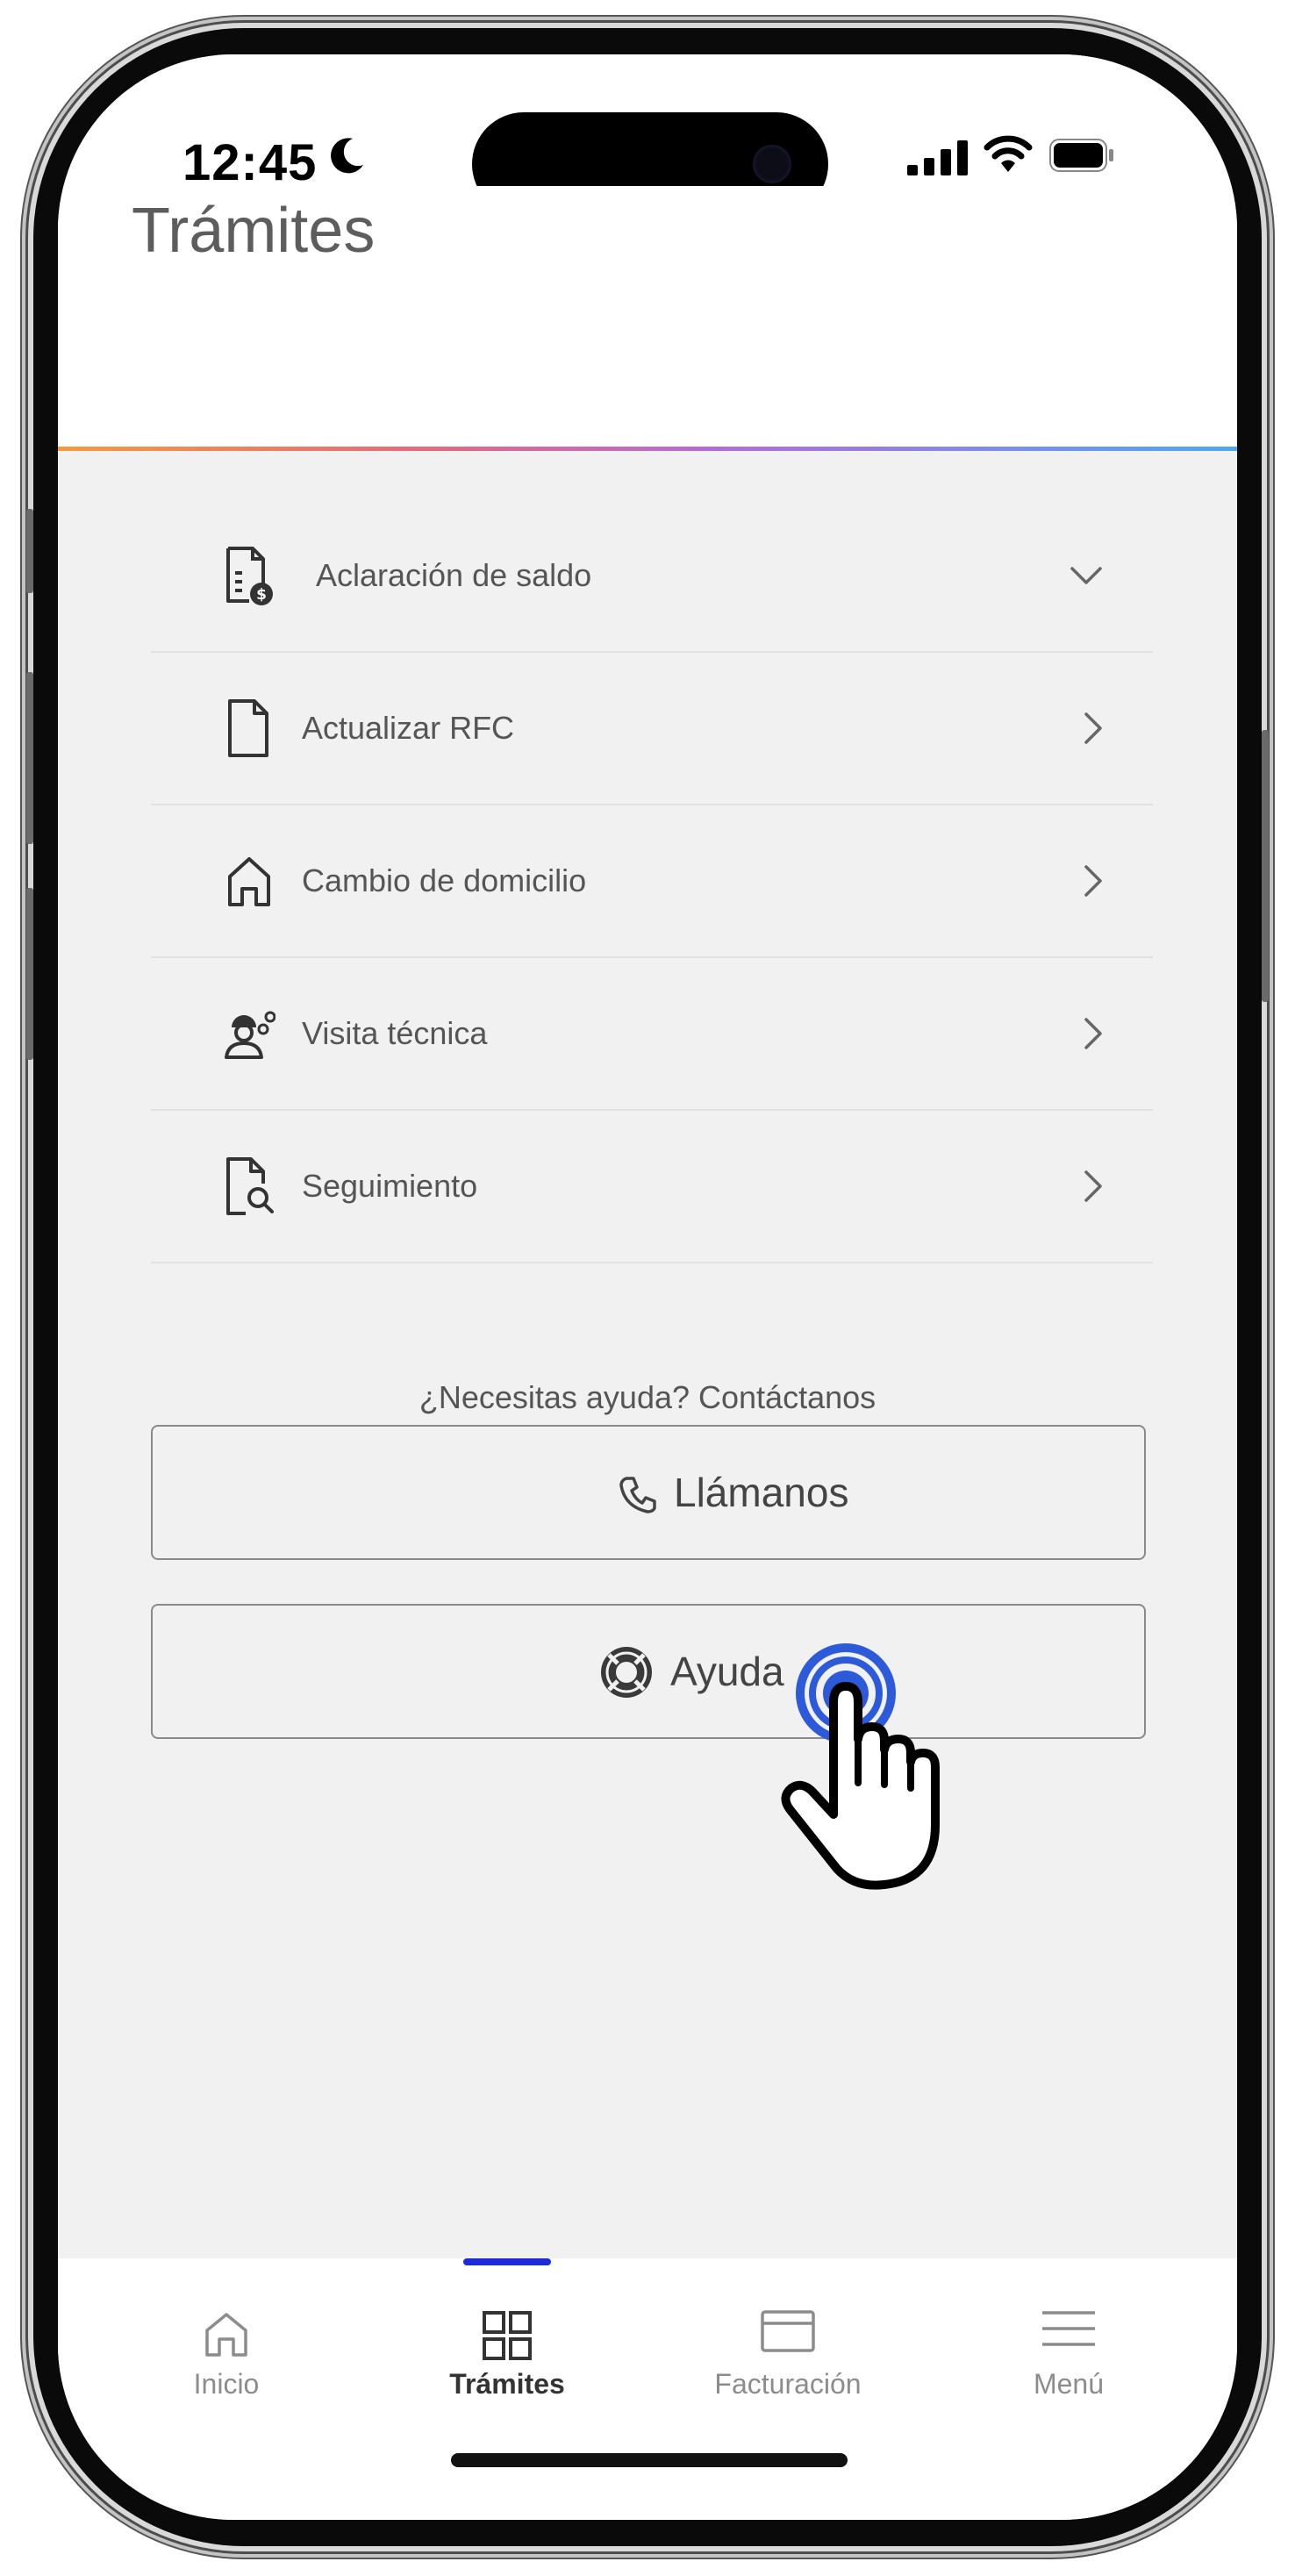 This screenshot has width=1295, height=2576. I want to click on lifebuoy-icon, so click(626, 1672).